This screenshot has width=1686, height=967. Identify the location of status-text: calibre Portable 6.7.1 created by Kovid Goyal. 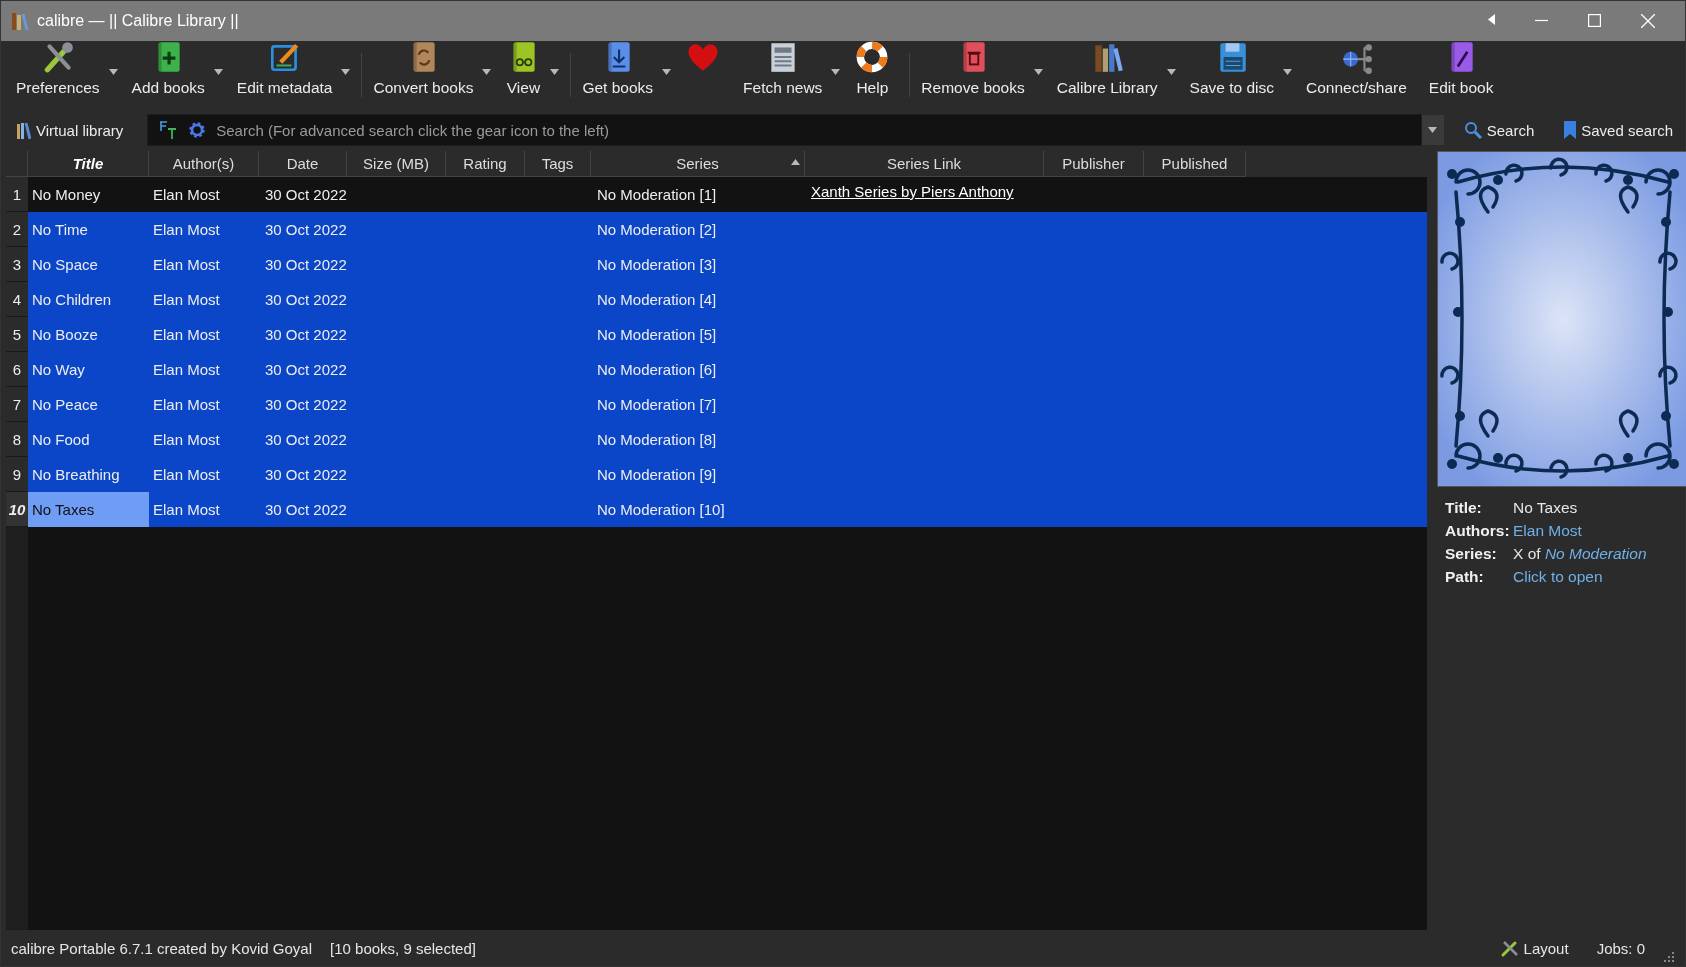
(161, 948).